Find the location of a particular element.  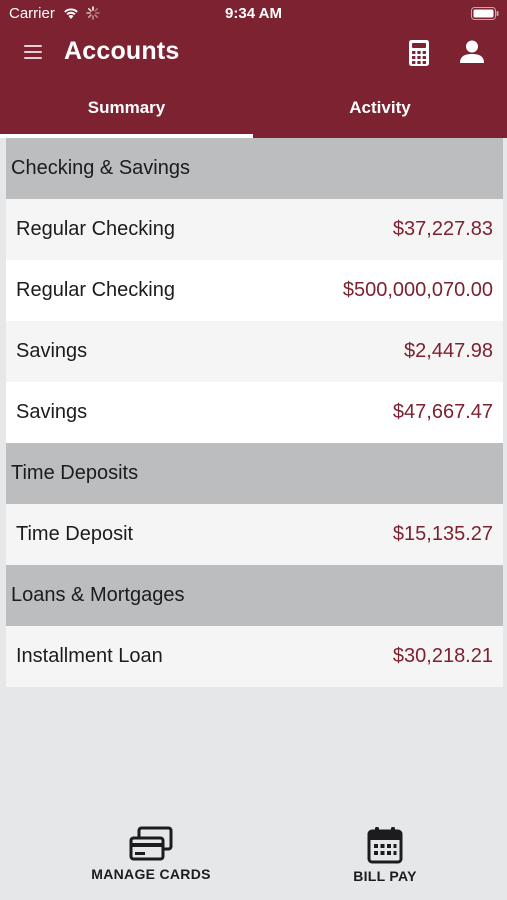

manage-cards-button: MANAGE CARDS is located at coordinates (151, 857).